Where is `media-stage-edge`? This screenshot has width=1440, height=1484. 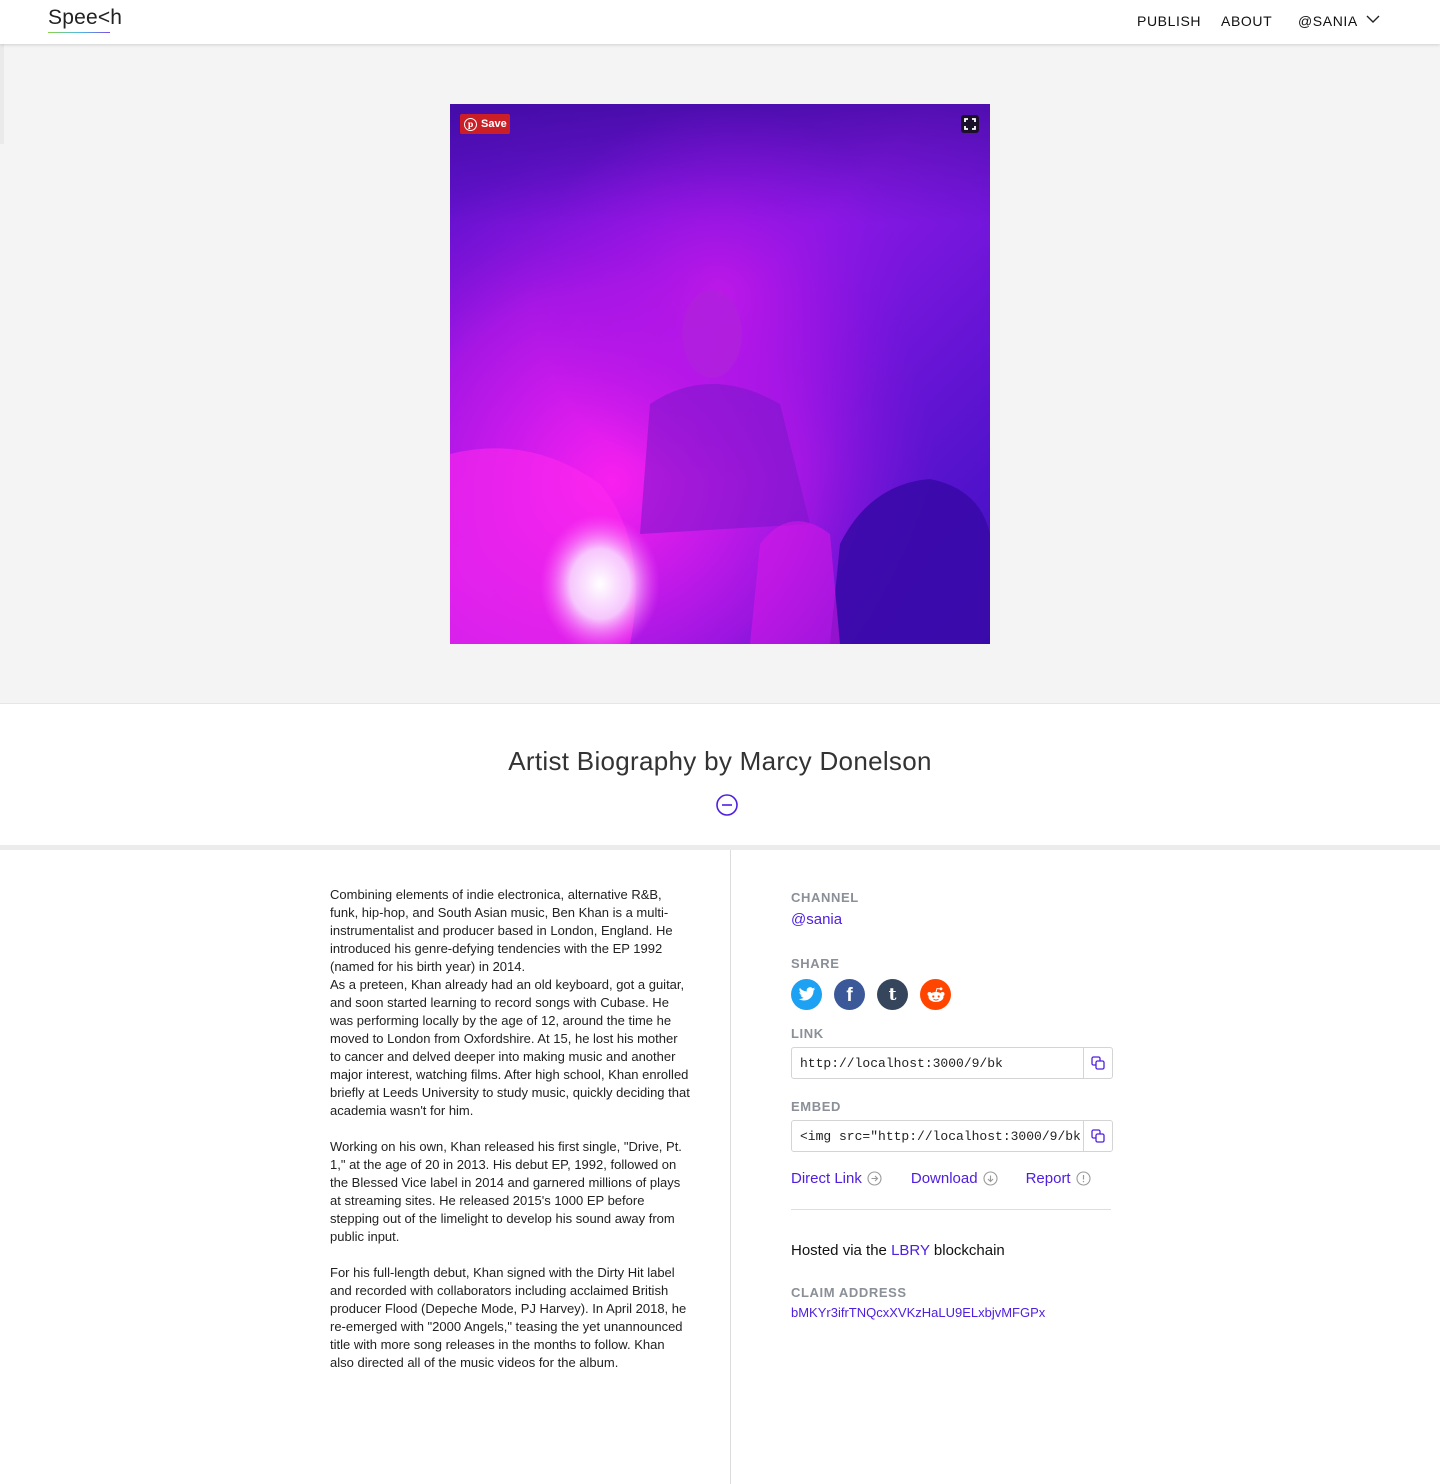 media-stage-edge is located at coordinates (2, 94).